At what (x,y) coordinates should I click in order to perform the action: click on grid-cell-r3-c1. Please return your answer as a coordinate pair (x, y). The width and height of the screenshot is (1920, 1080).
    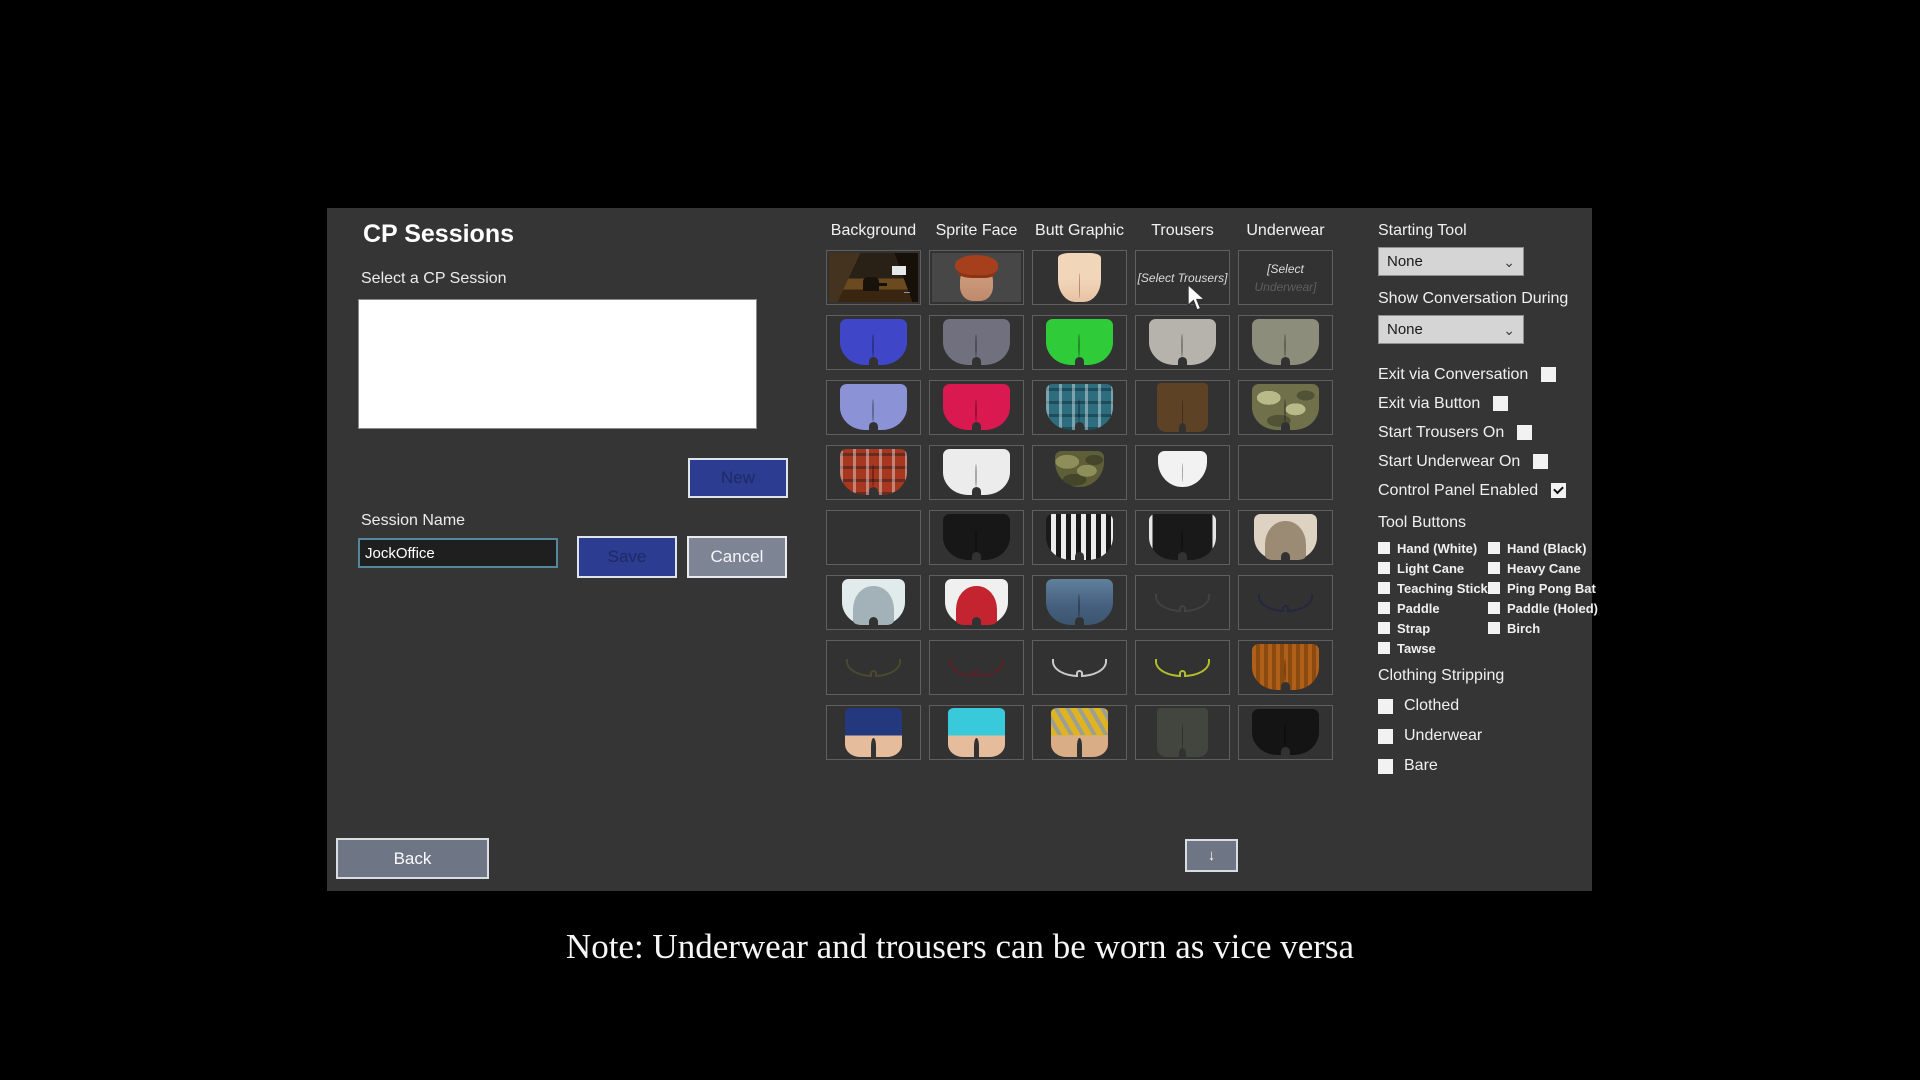
    Looking at the image, I should click on (873, 407).